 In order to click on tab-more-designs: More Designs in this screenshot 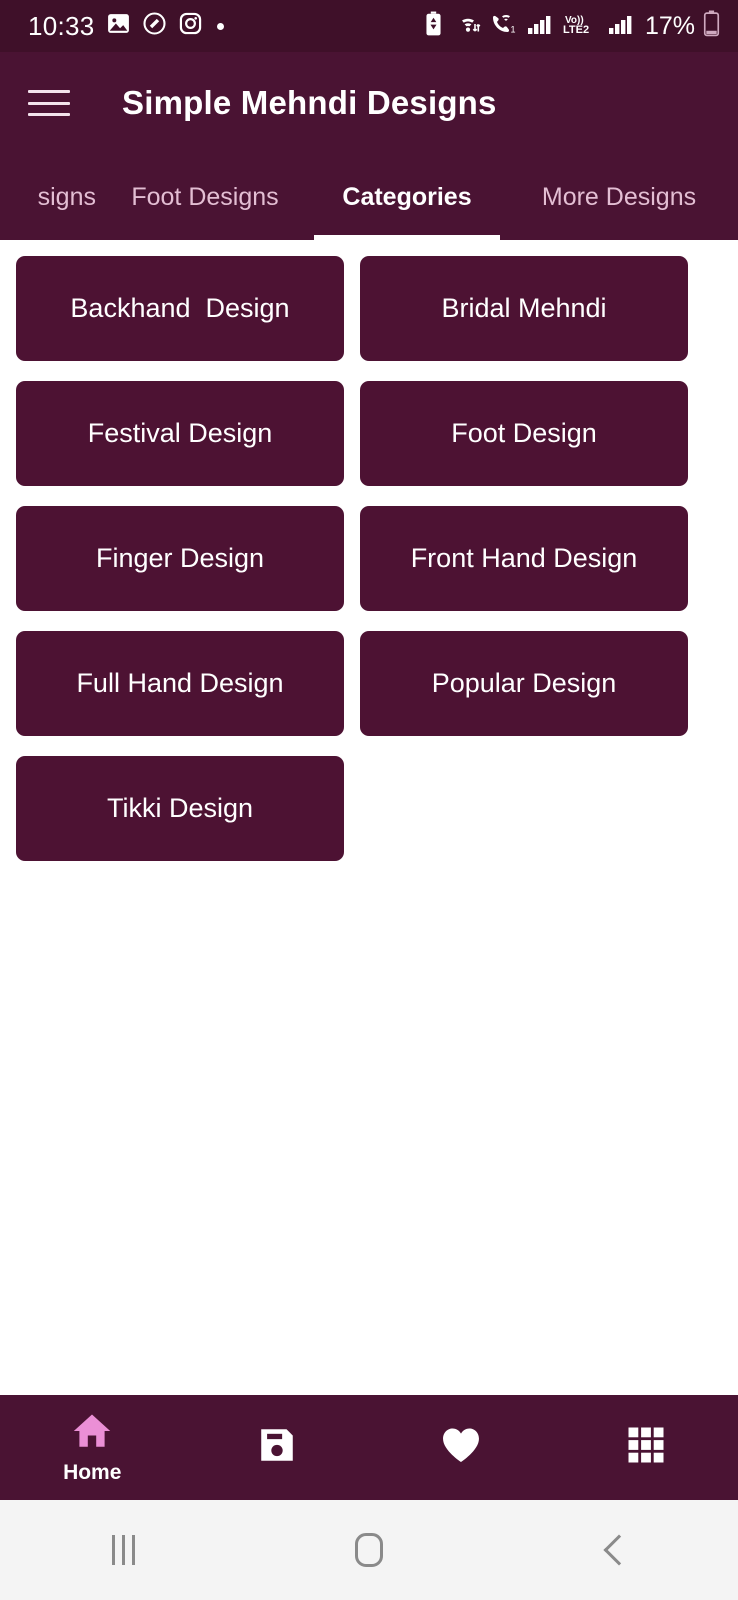, I will do `click(619, 197)`.